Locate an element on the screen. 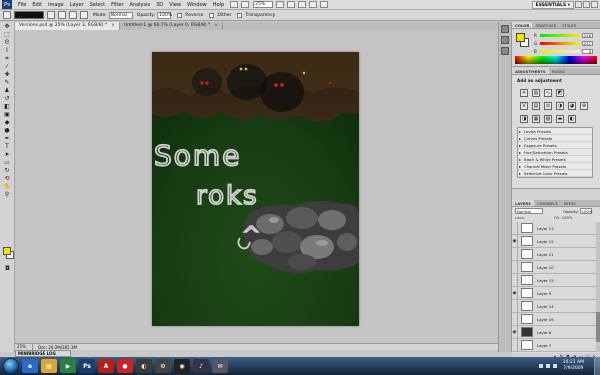 This screenshot has width=600, height=375. blue-value: 8 is located at coordinates (587, 51).